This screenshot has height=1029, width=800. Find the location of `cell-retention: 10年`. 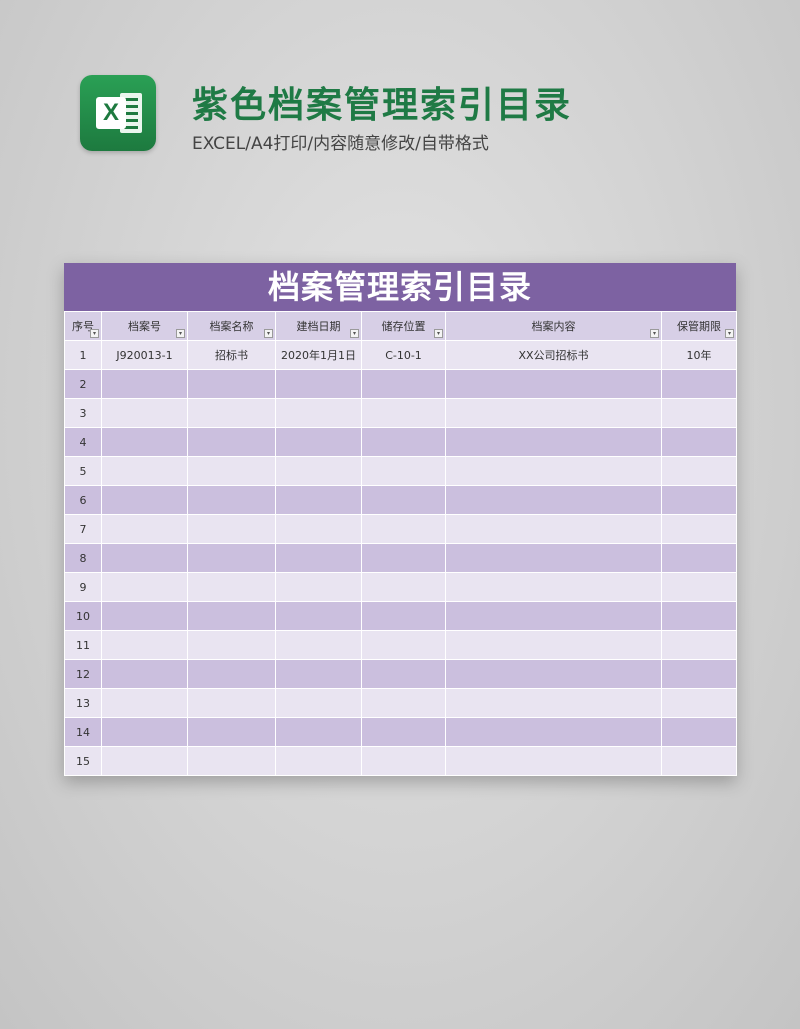

cell-retention: 10年 is located at coordinates (699, 355).